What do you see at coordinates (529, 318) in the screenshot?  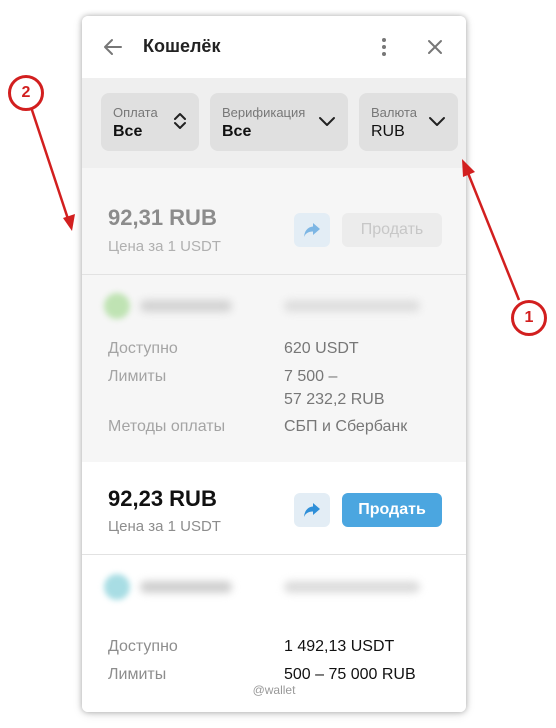 I see `annotation-badge-1: 1` at bounding box center [529, 318].